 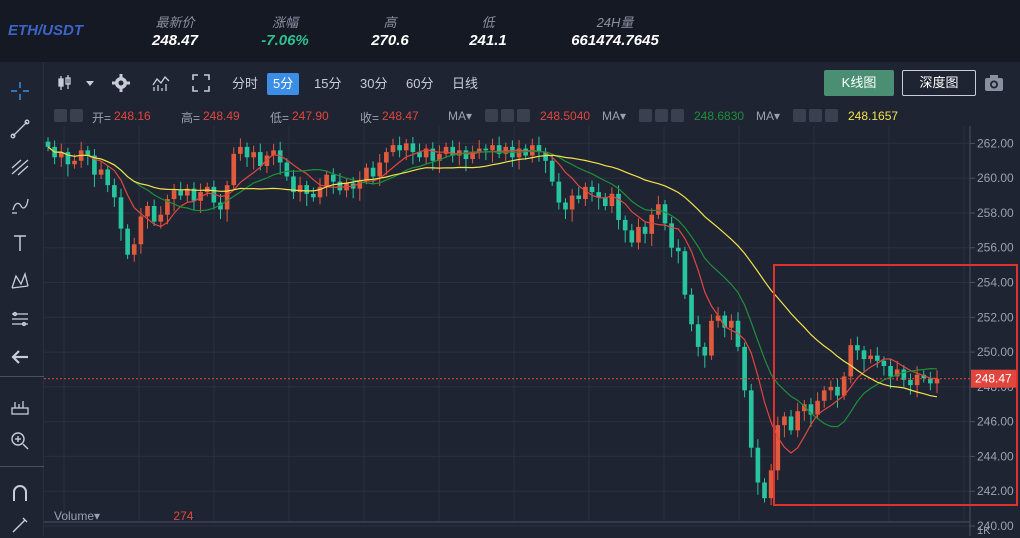 What do you see at coordinates (245, 84) in the screenshot?
I see `period-tab-time: 分时` at bounding box center [245, 84].